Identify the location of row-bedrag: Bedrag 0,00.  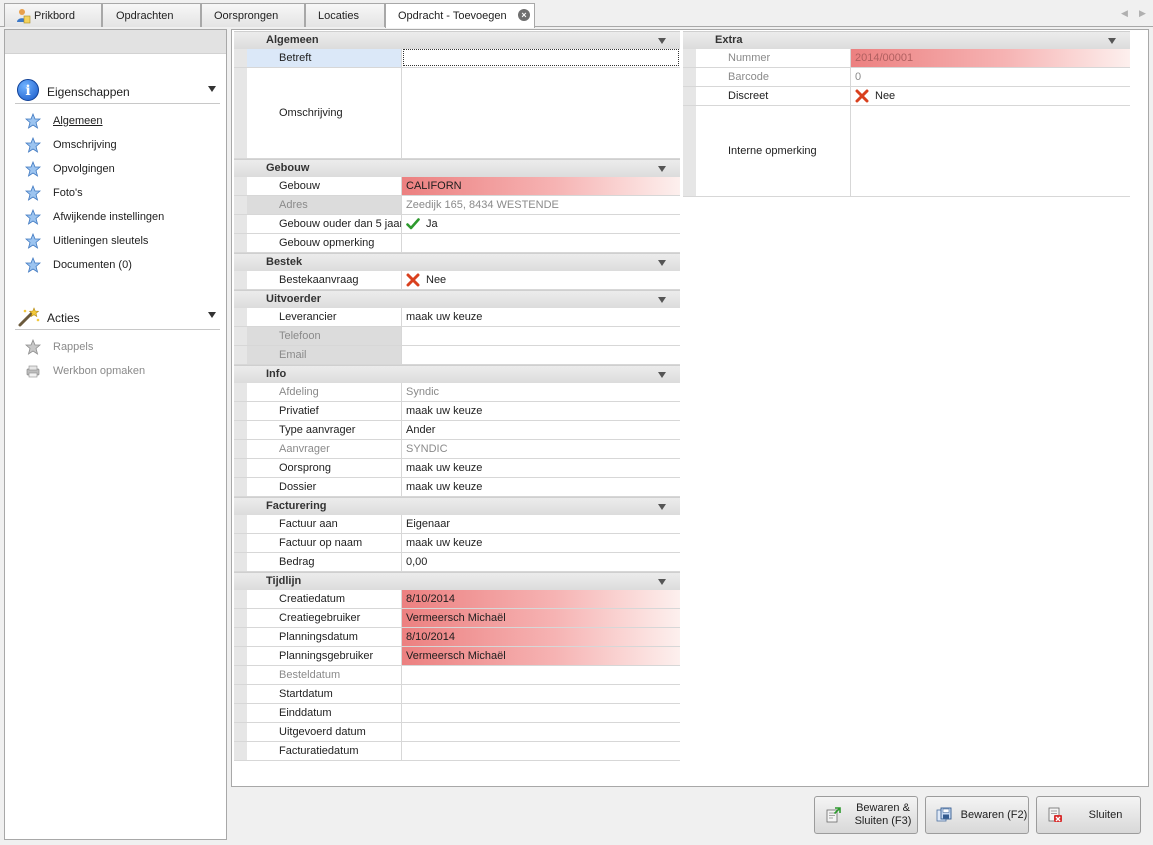
(457, 562).